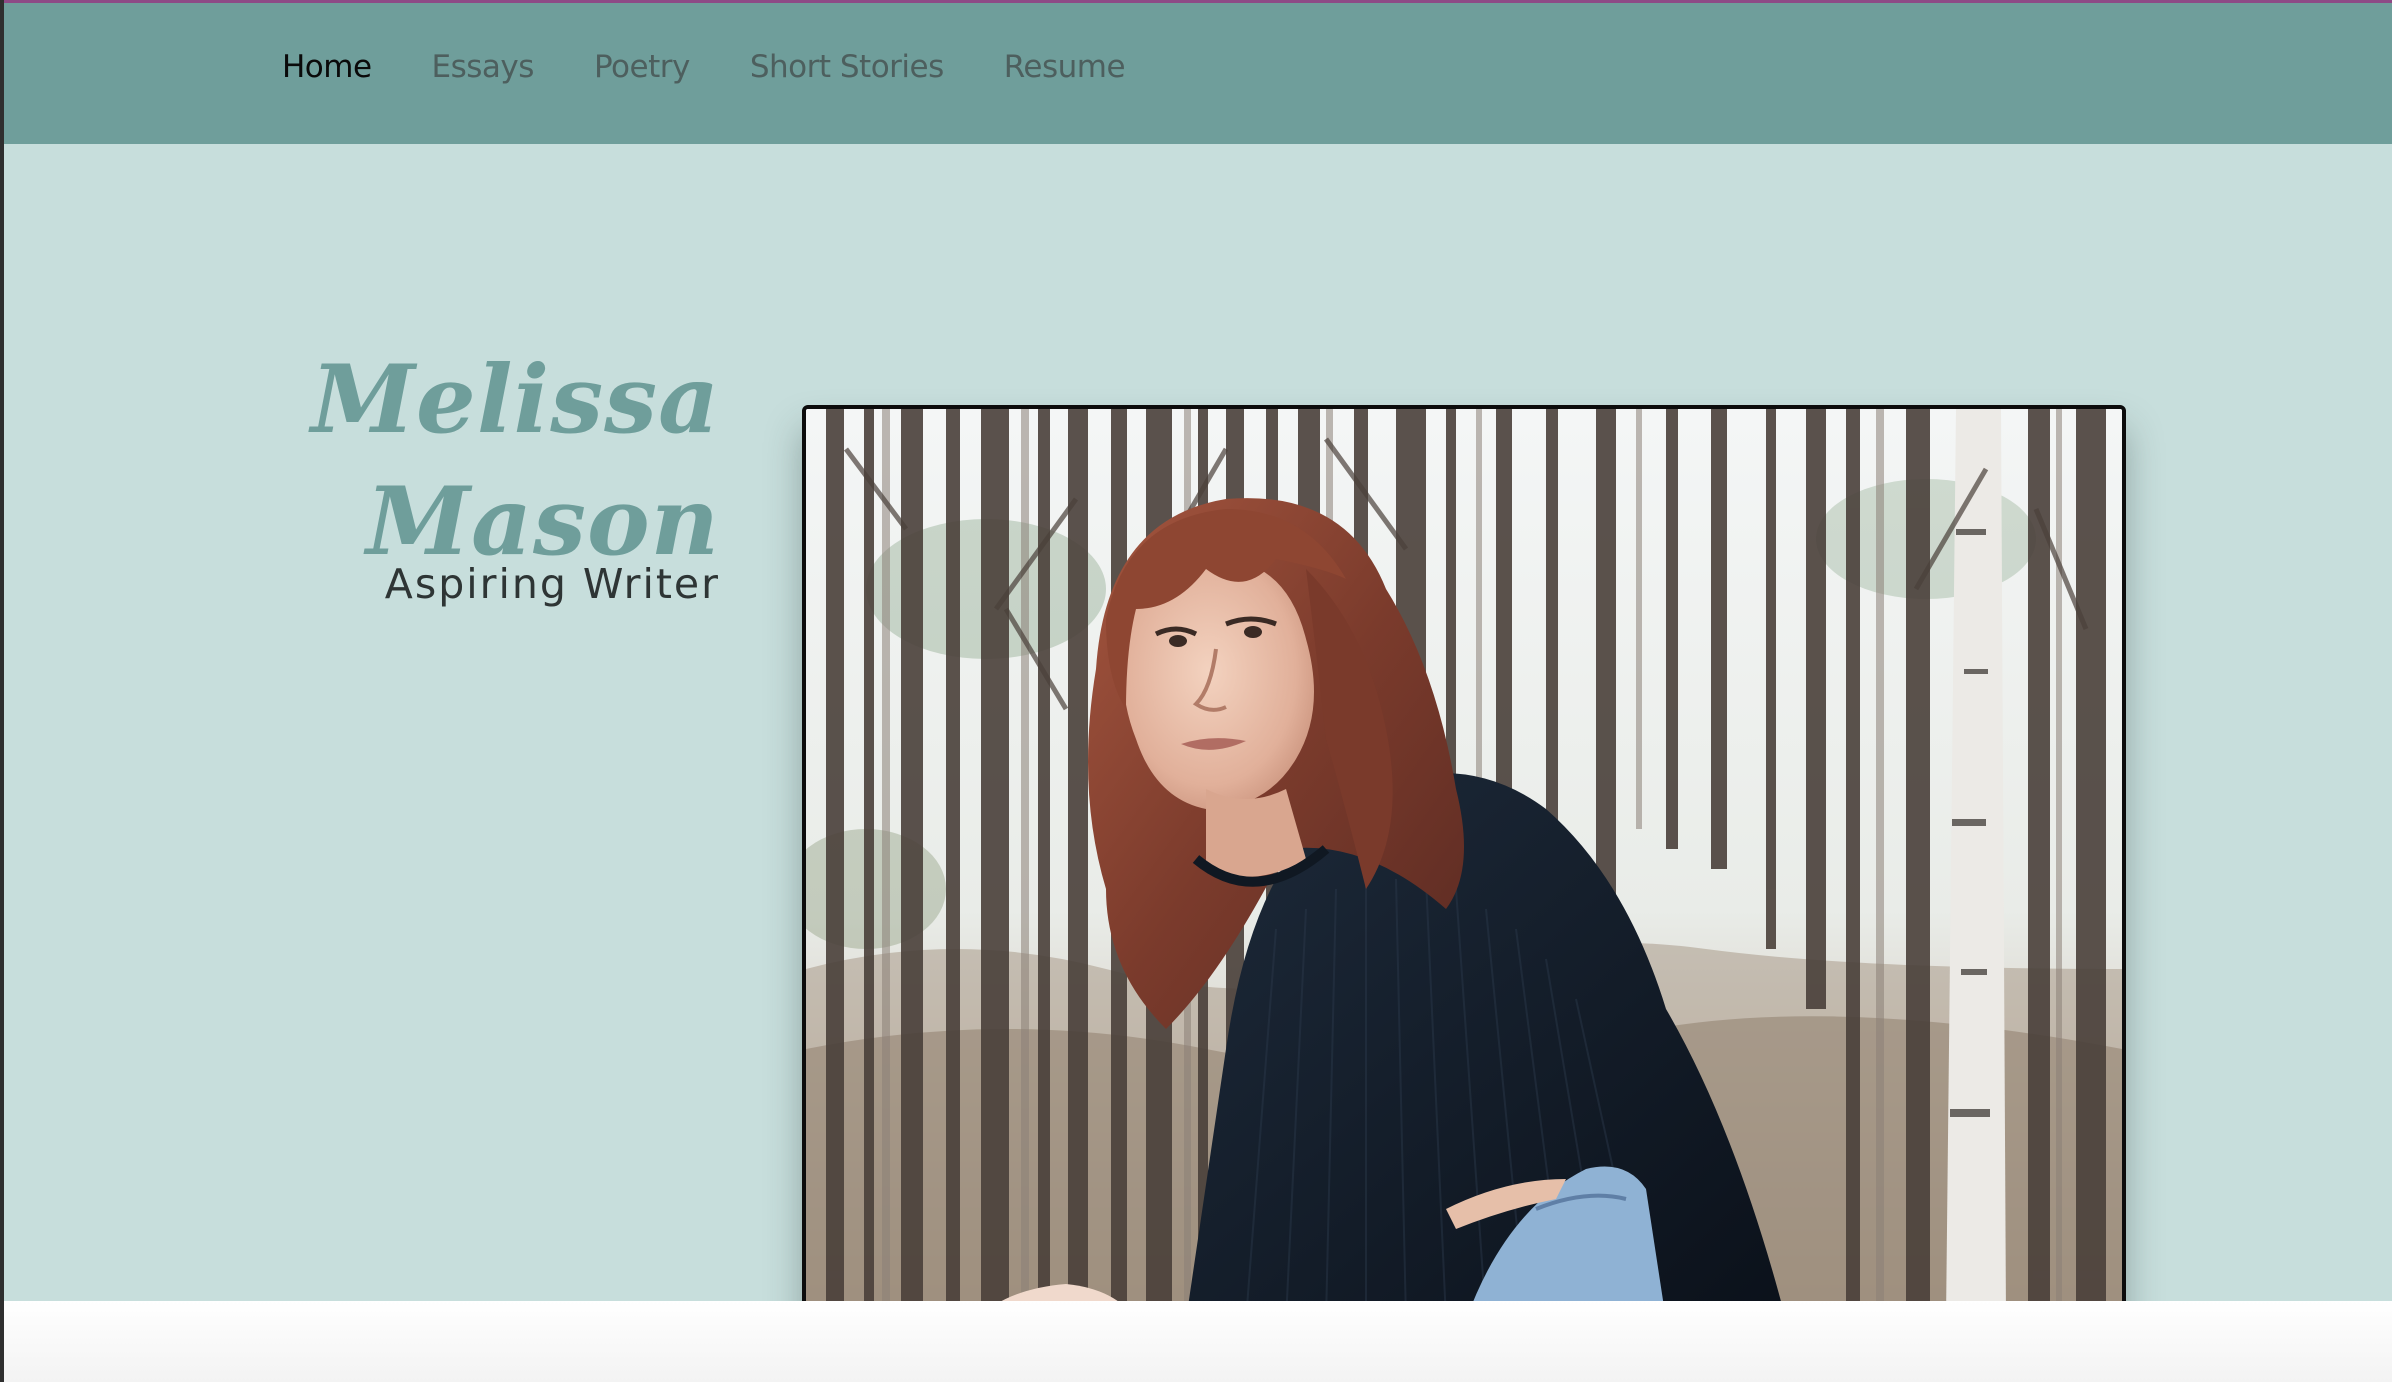  What do you see at coordinates (327, 67) in the screenshot?
I see `nav-link-home: Home` at bounding box center [327, 67].